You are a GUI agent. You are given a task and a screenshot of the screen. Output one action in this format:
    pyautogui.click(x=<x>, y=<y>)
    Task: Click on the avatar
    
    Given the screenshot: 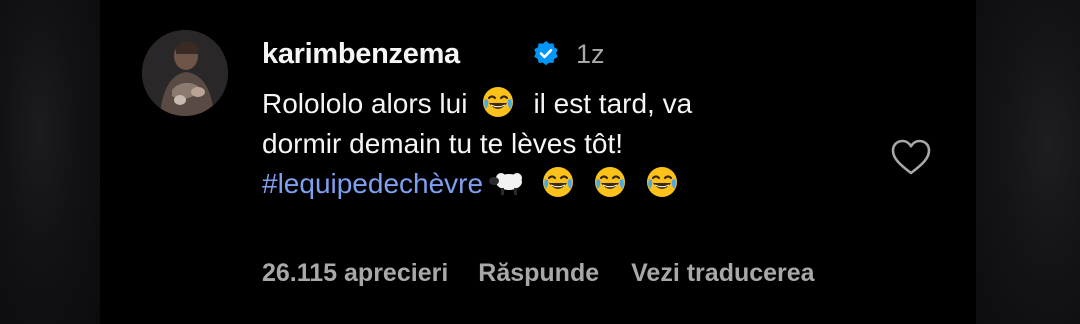 What is the action you would take?
    pyautogui.click(x=185, y=73)
    